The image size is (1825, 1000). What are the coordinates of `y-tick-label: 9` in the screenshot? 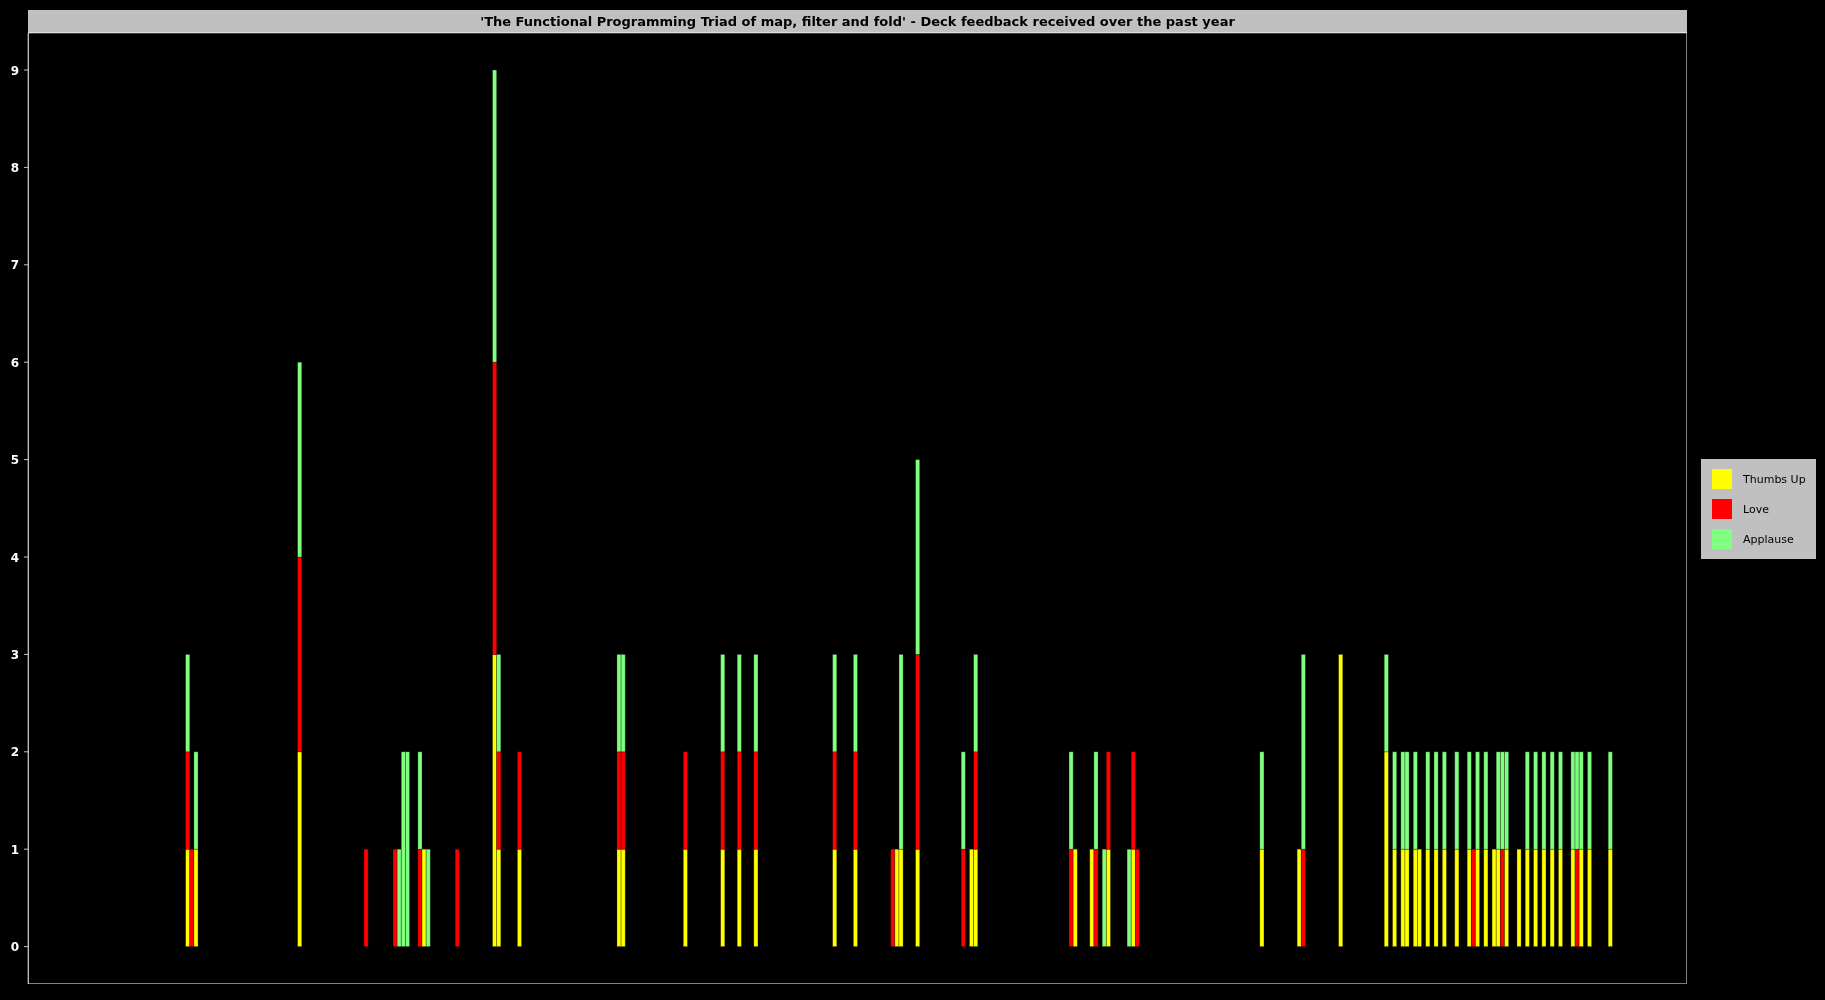 It's located at (14, 70).